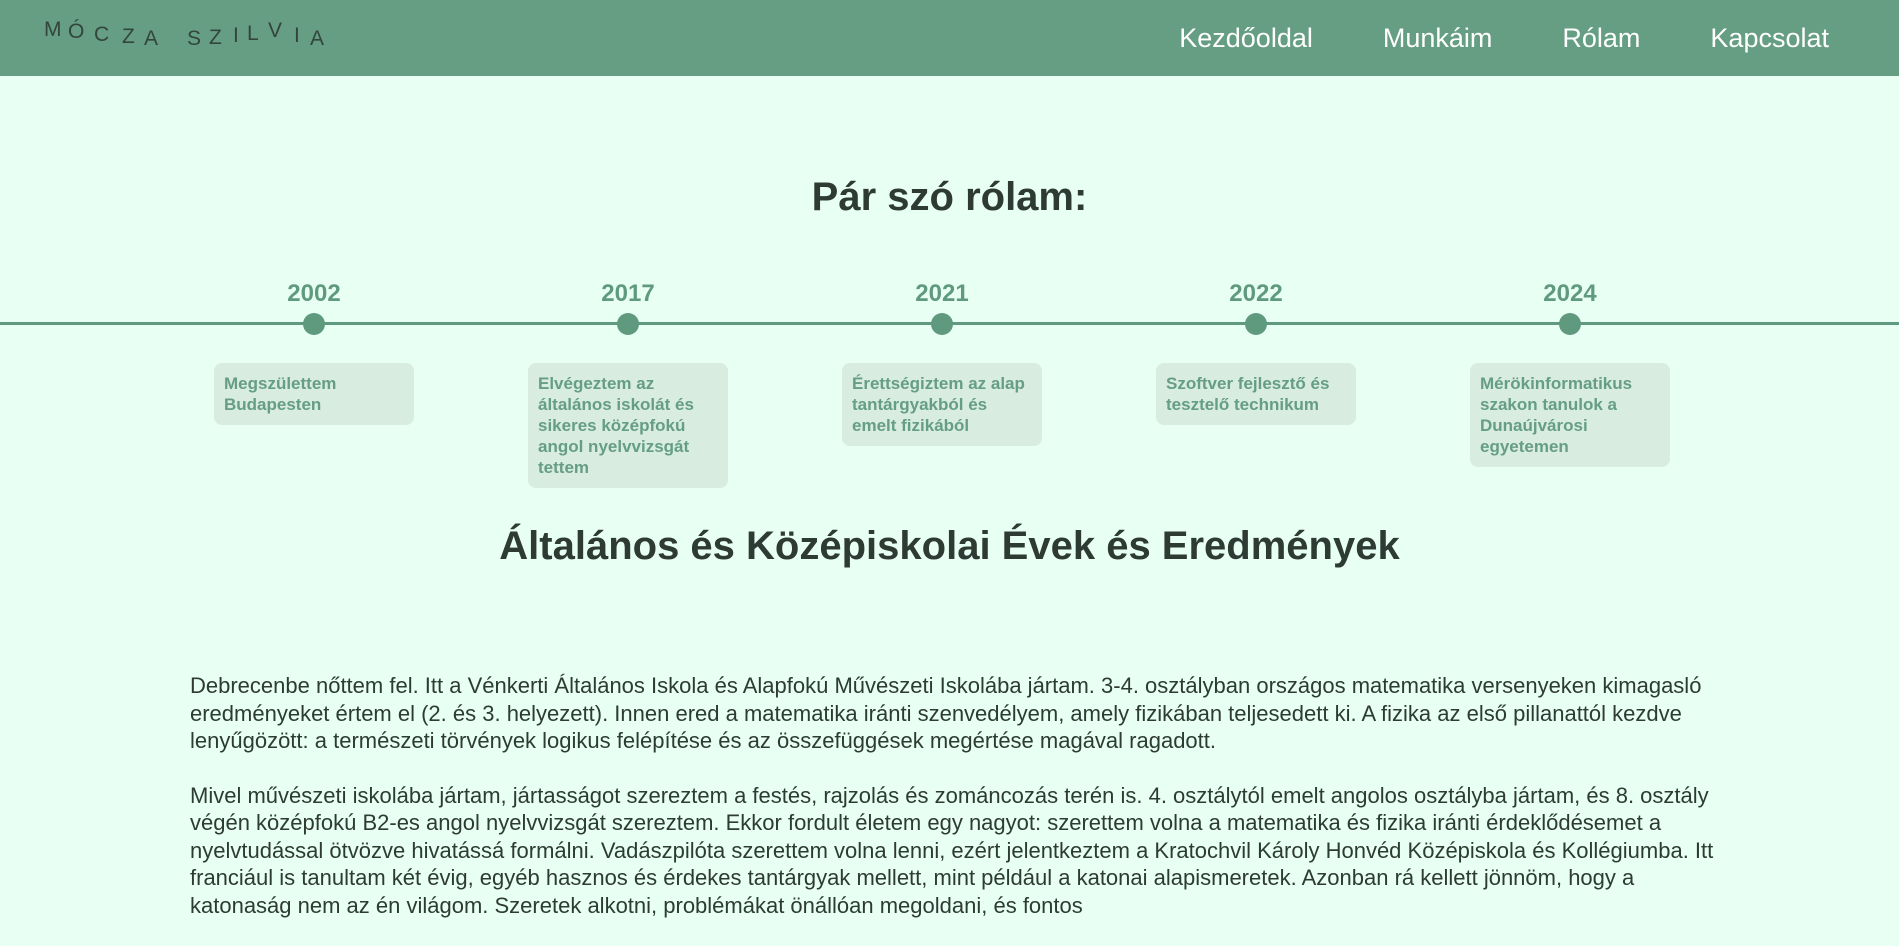  What do you see at coordinates (628, 293) in the screenshot?
I see `timeline-year: 2017` at bounding box center [628, 293].